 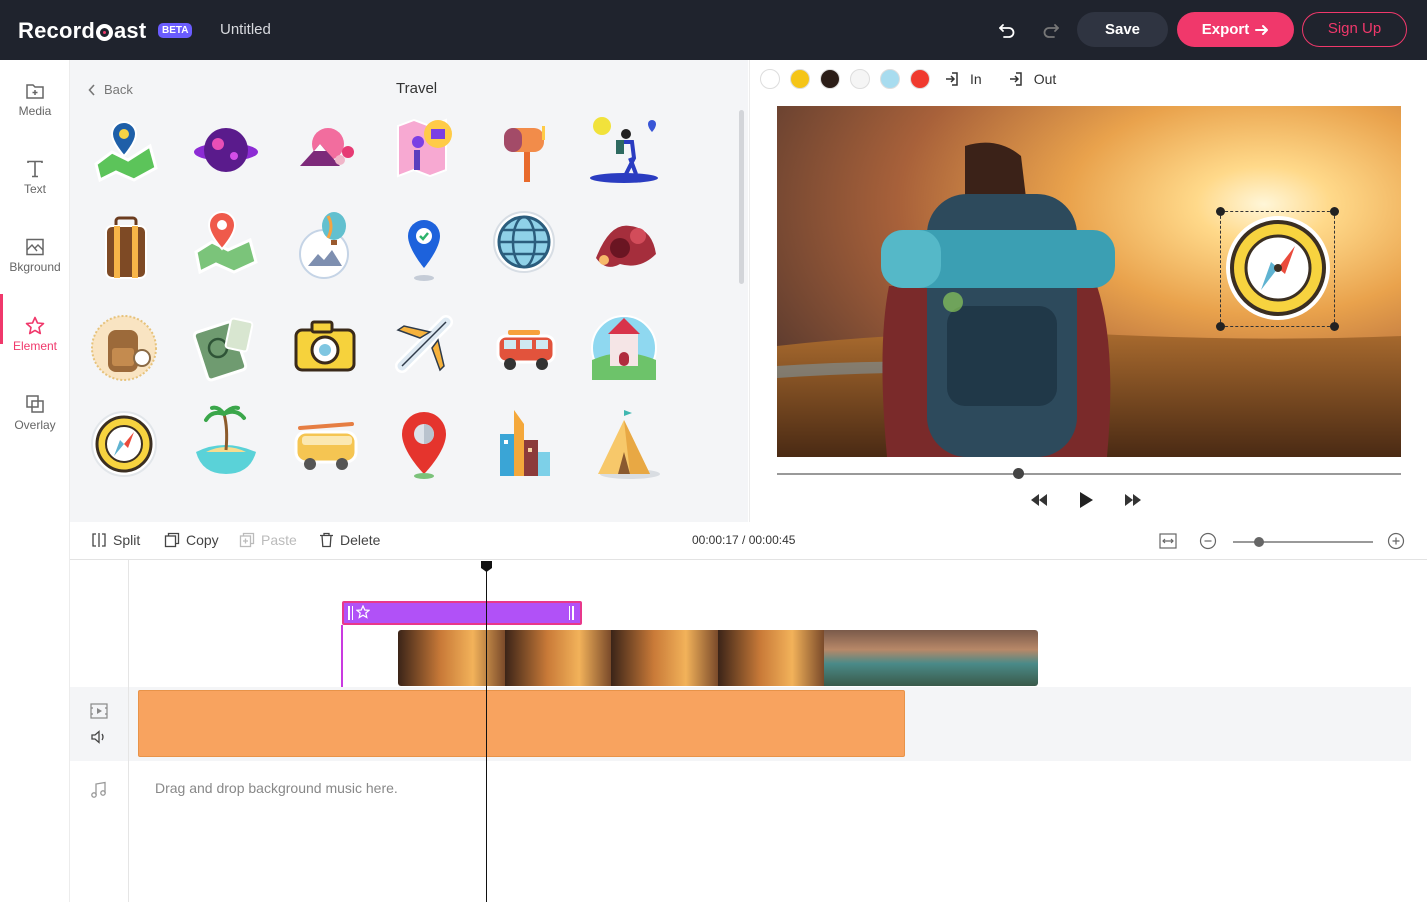 What do you see at coordinates (963, 79) in the screenshot?
I see `transition-in: In` at bounding box center [963, 79].